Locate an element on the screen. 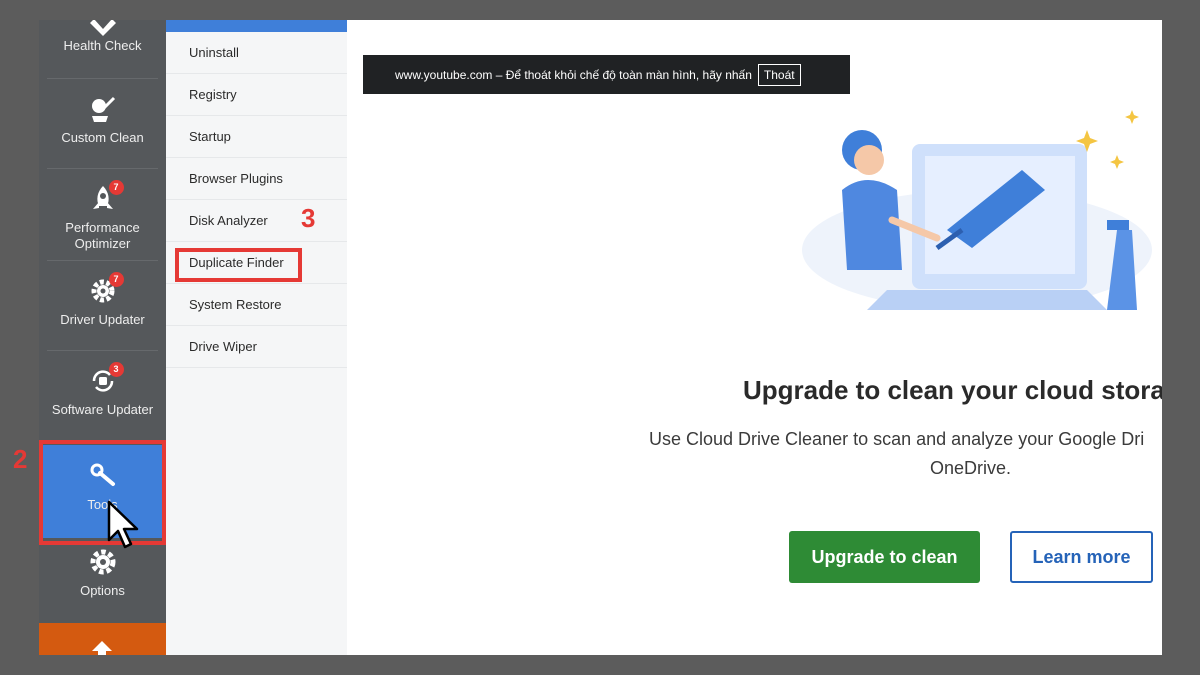  mouse-cursor-icon is located at coordinates (123, 524).